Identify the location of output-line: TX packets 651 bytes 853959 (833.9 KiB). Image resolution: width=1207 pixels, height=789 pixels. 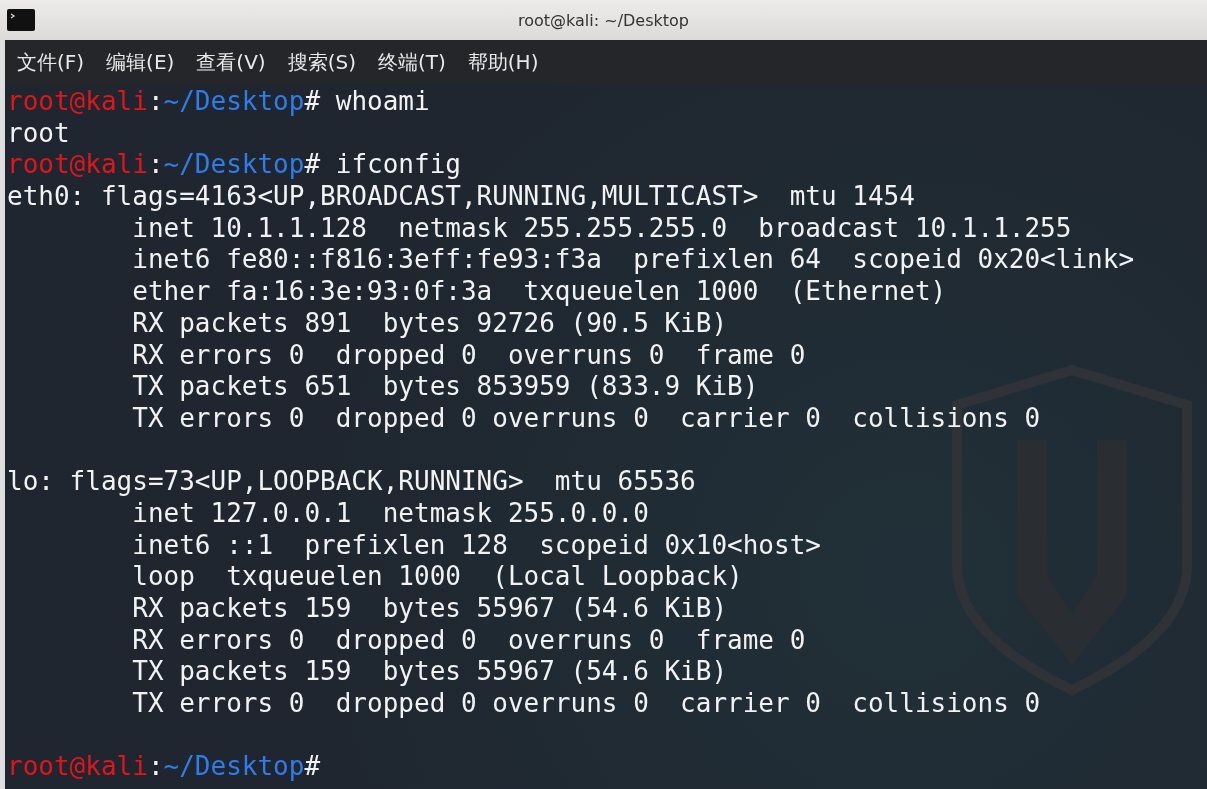
(445, 387).